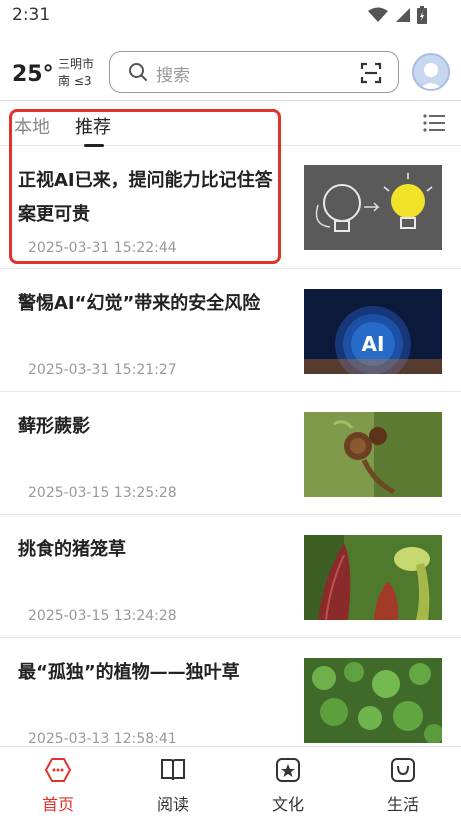 The image size is (461, 820). I want to click on pitcher-plant-image, so click(373, 577).